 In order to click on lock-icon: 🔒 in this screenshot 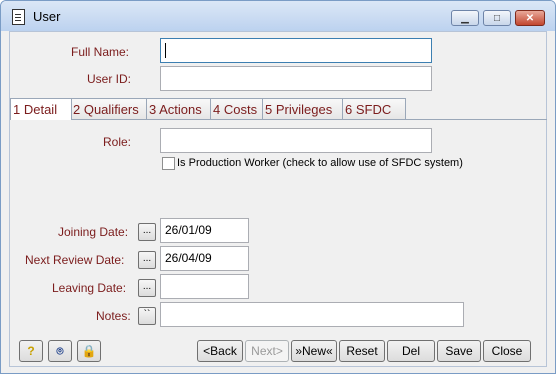, I will do `click(89, 351)`.